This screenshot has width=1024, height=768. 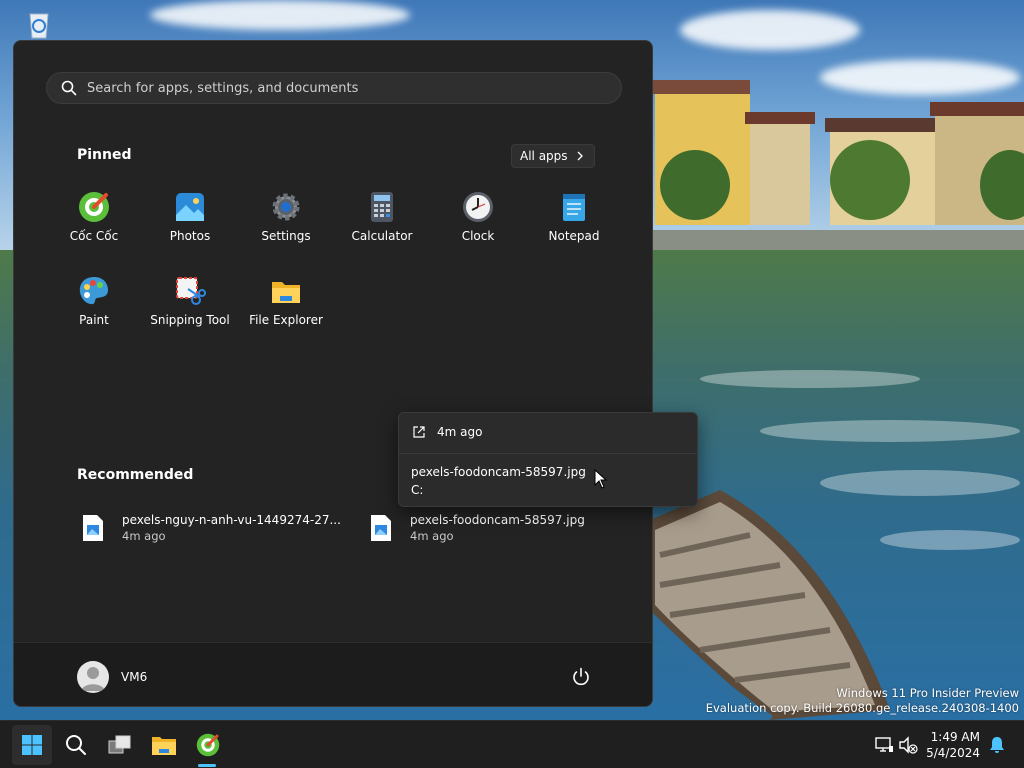 What do you see at coordinates (190, 309) in the screenshot?
I see `pinned-app-snipping-tool: Snipping Tool` at bounding box center [190, 309].